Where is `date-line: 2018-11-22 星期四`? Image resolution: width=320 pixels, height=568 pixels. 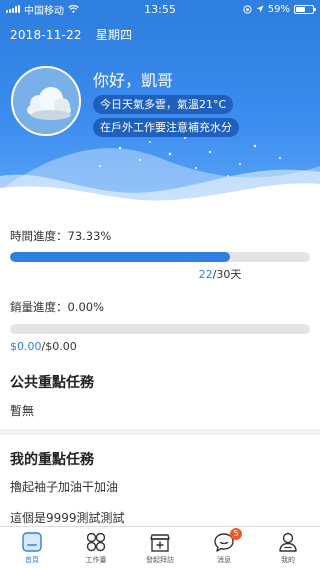 date-line: 2018-11-22 星期四 is located at coordinates (71, 34).